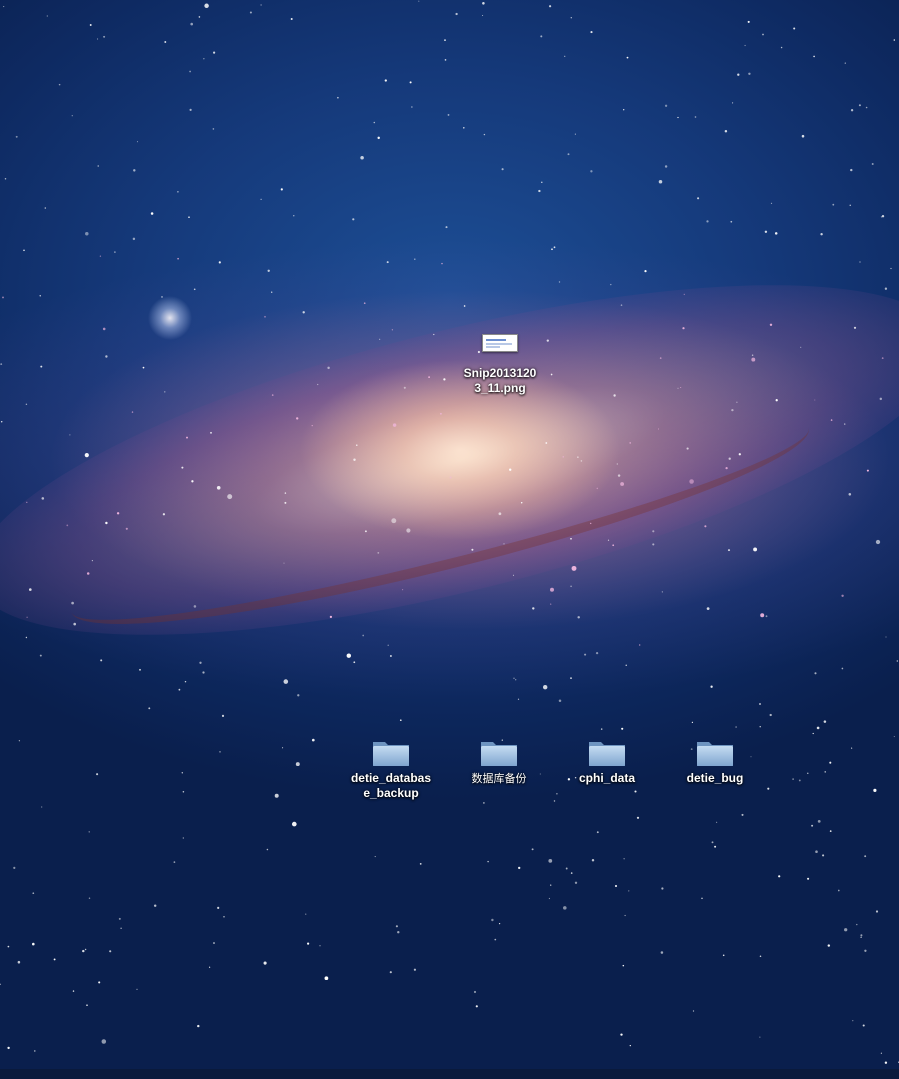 This screenshot has width=899, height=1079. What do you see at coordinates (500, 365) in the screenshot?
I see `desktop-file-snip: Snip2013120 3_11.png` at bounding box center [500, 365].